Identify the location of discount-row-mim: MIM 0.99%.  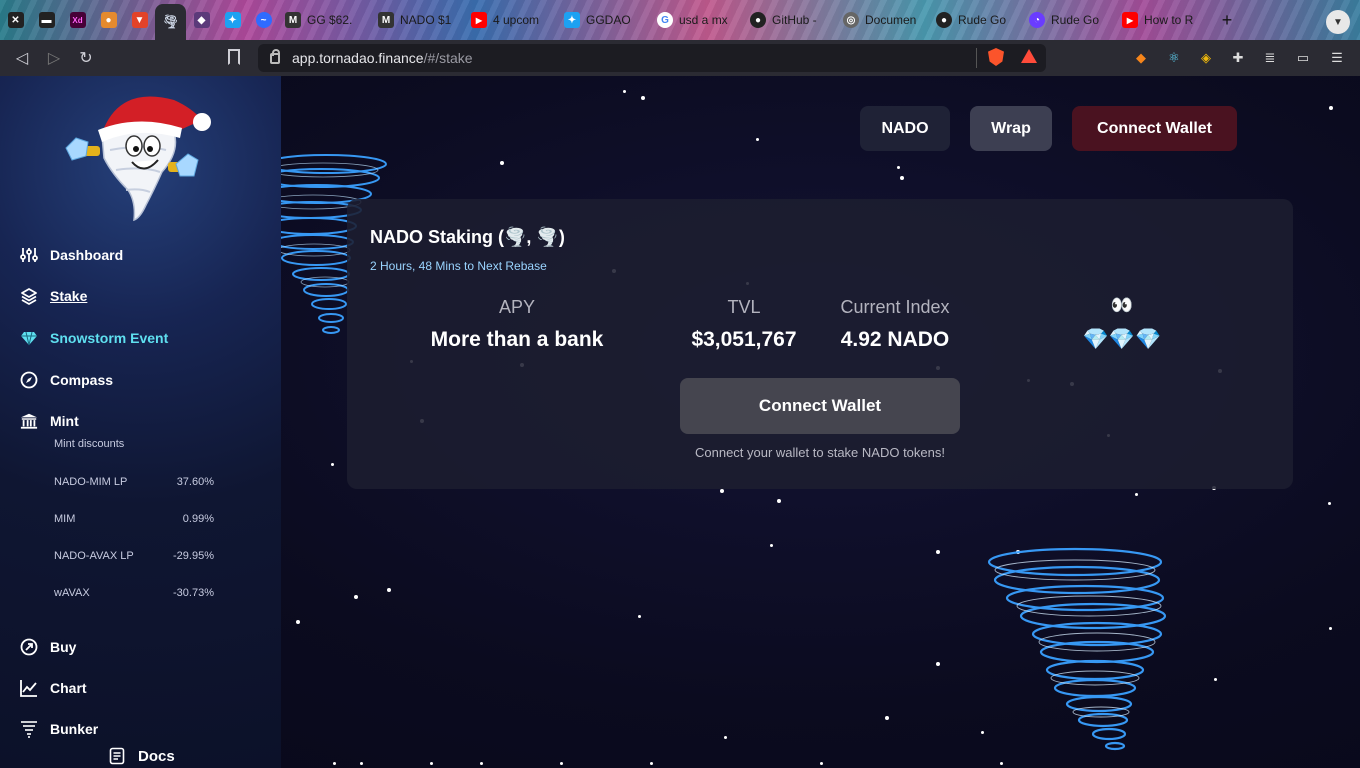
(134, 519).